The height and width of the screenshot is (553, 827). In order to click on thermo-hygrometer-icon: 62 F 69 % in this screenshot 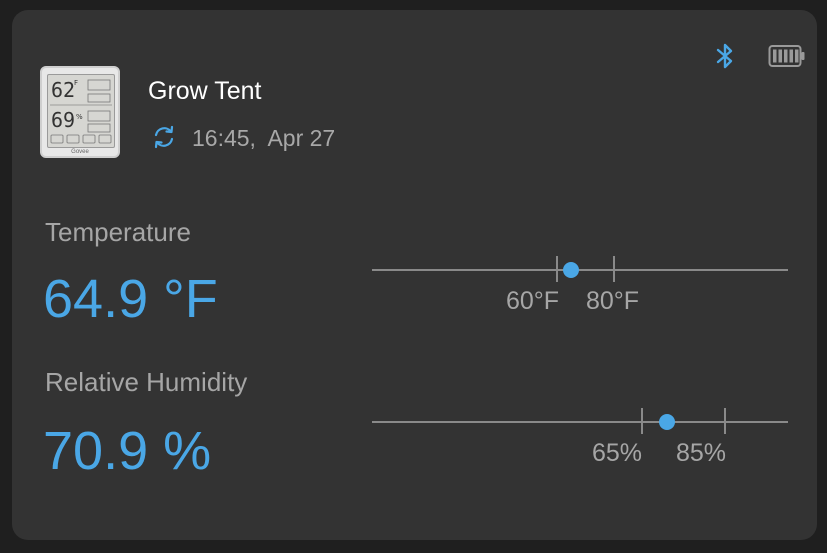, I will do `click(81, 111)`.